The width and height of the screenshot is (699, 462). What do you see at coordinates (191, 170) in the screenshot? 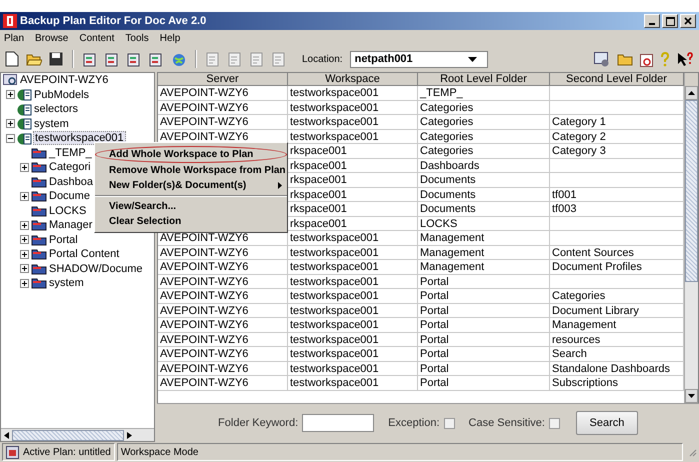
I see `context-menu-item: Remove Whole Workspace from Plan` at bounding box center [191, 170].